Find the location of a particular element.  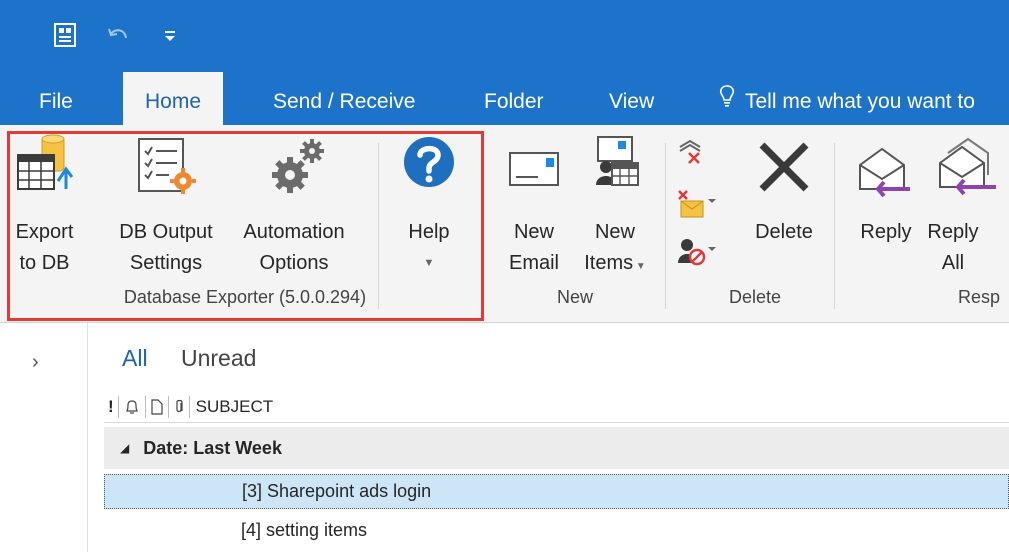

reply-all-button: Reply All is located at coordinates (967, 208).